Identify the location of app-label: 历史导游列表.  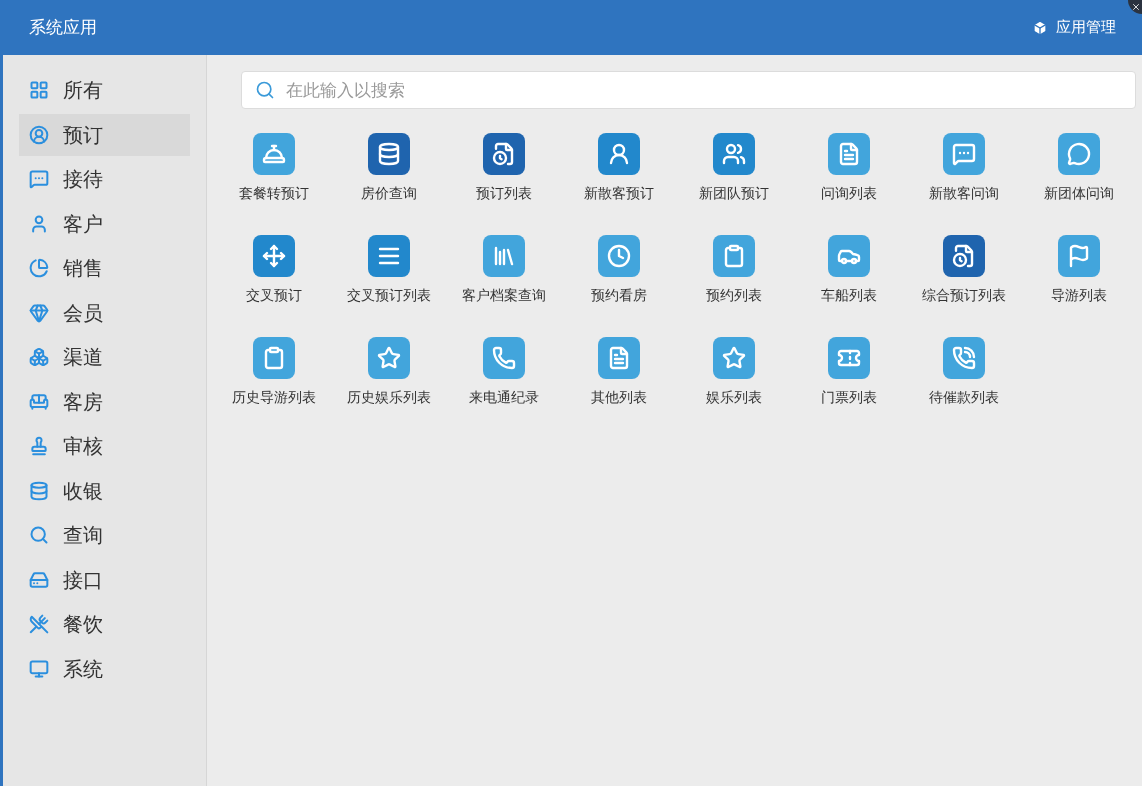
(273, 397).